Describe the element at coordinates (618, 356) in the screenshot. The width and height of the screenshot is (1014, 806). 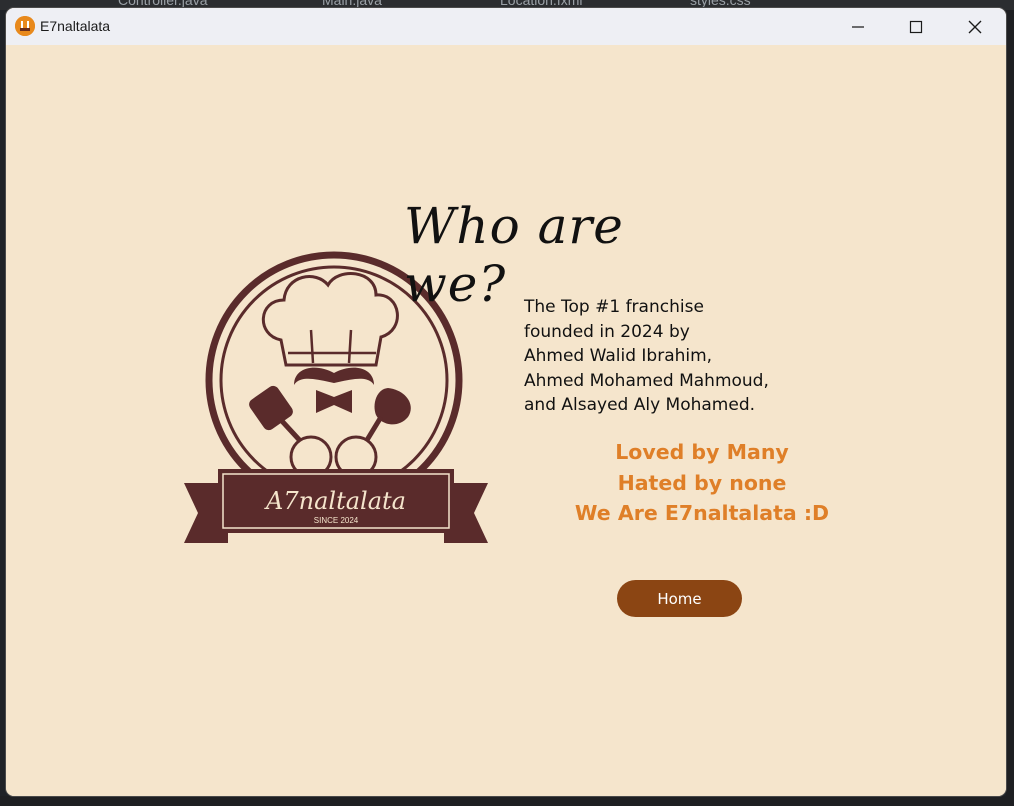
I see `description-line: Ahmed Walid Ibrahim,` at that location.